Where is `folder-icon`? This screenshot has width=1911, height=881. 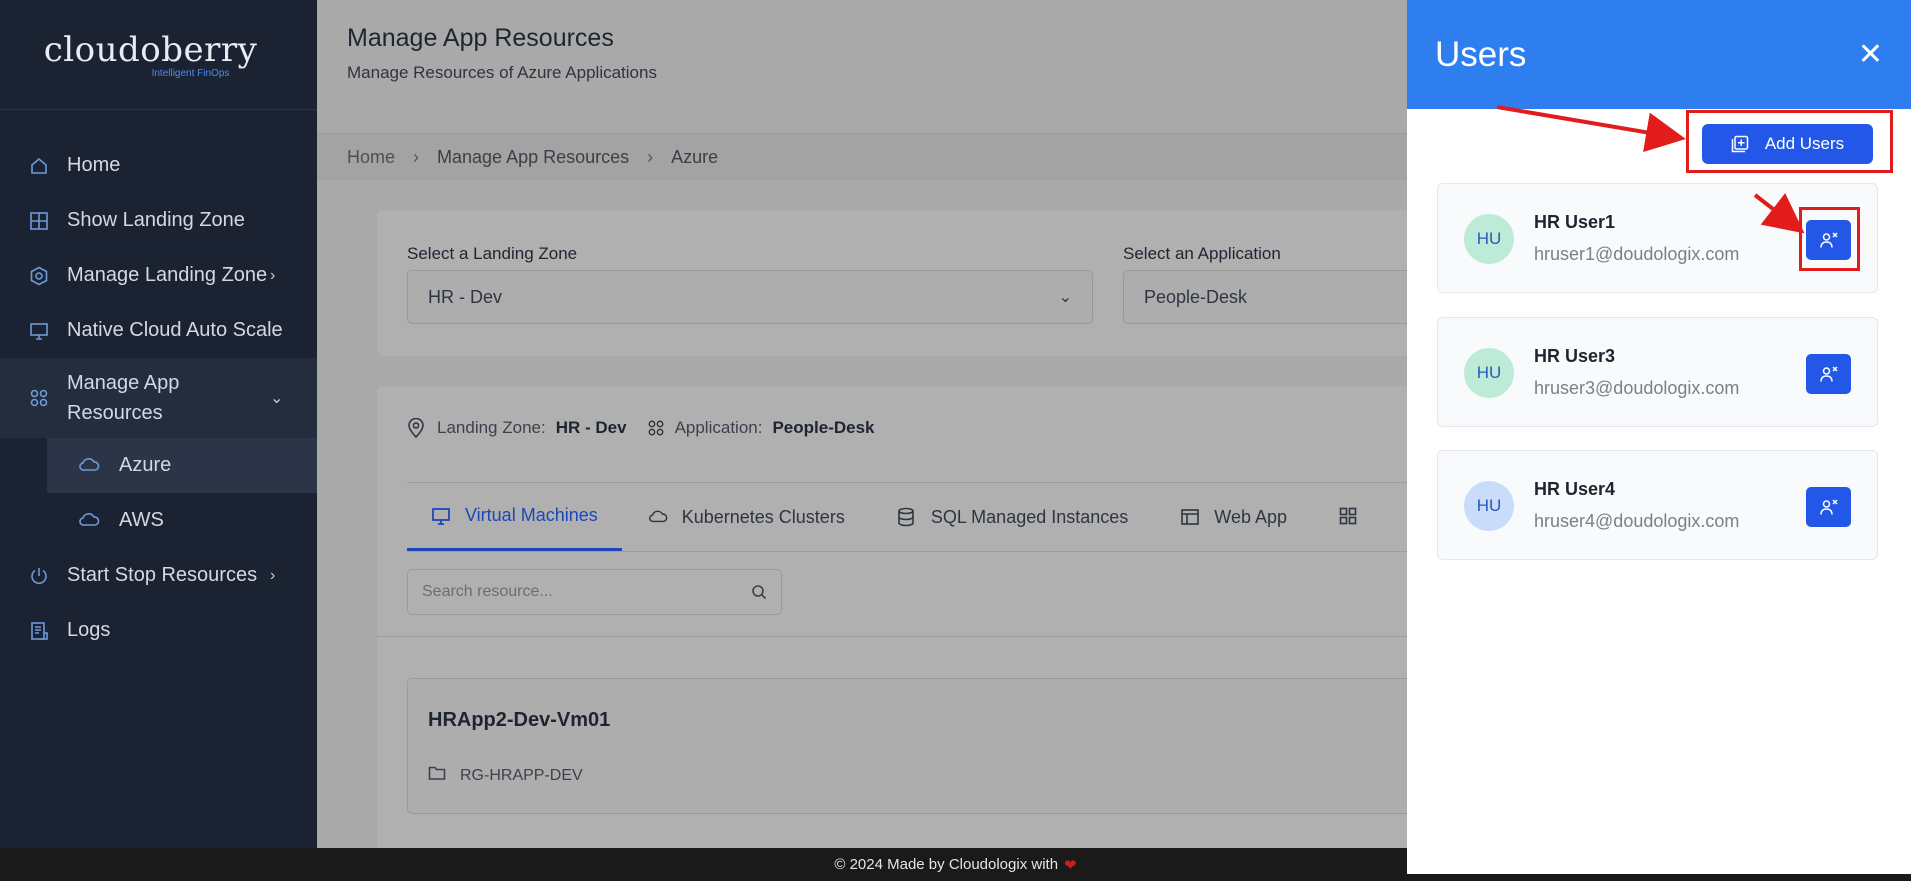 folder-icon is located at coordinates (437, 775).